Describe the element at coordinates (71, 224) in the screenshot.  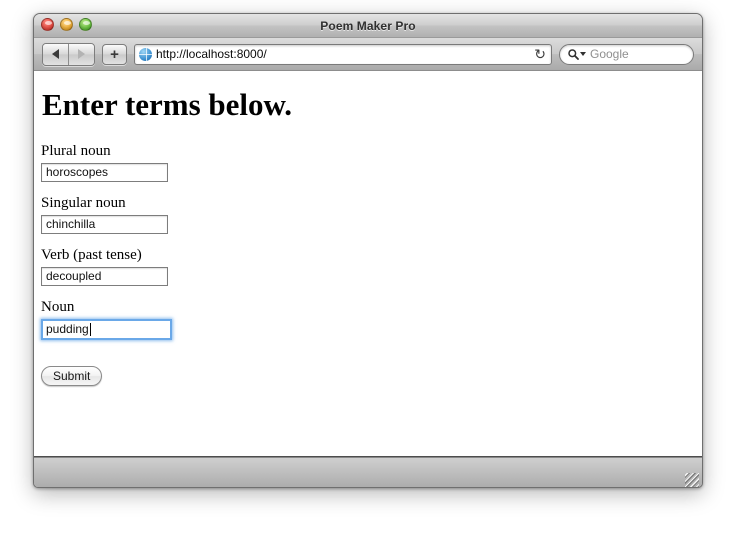
I see `input-value: chinchilla` at that location.